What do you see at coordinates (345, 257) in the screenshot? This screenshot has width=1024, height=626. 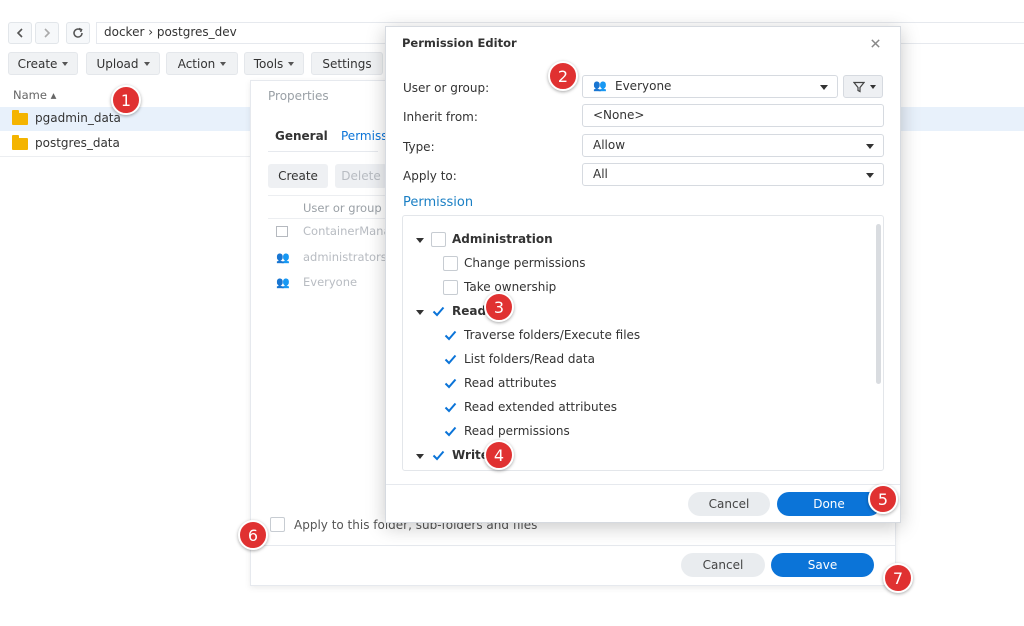 I see `entry-row: administrators` at bounding box center [345, 257].